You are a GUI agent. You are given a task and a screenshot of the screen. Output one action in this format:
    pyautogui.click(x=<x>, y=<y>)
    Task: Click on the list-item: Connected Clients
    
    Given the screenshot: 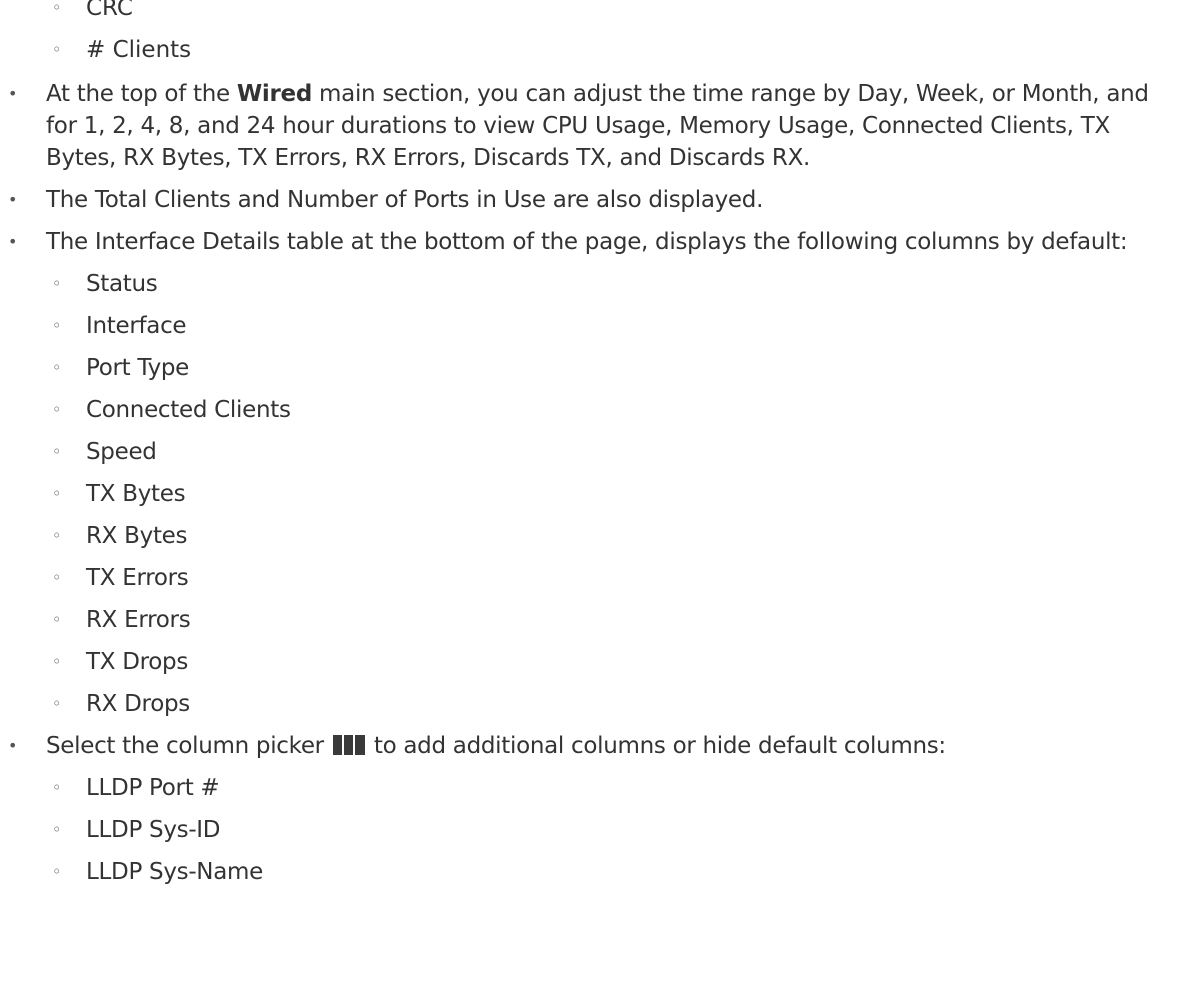 What is the action you would take?
    pyautogui.click(x=616, y=410)
    